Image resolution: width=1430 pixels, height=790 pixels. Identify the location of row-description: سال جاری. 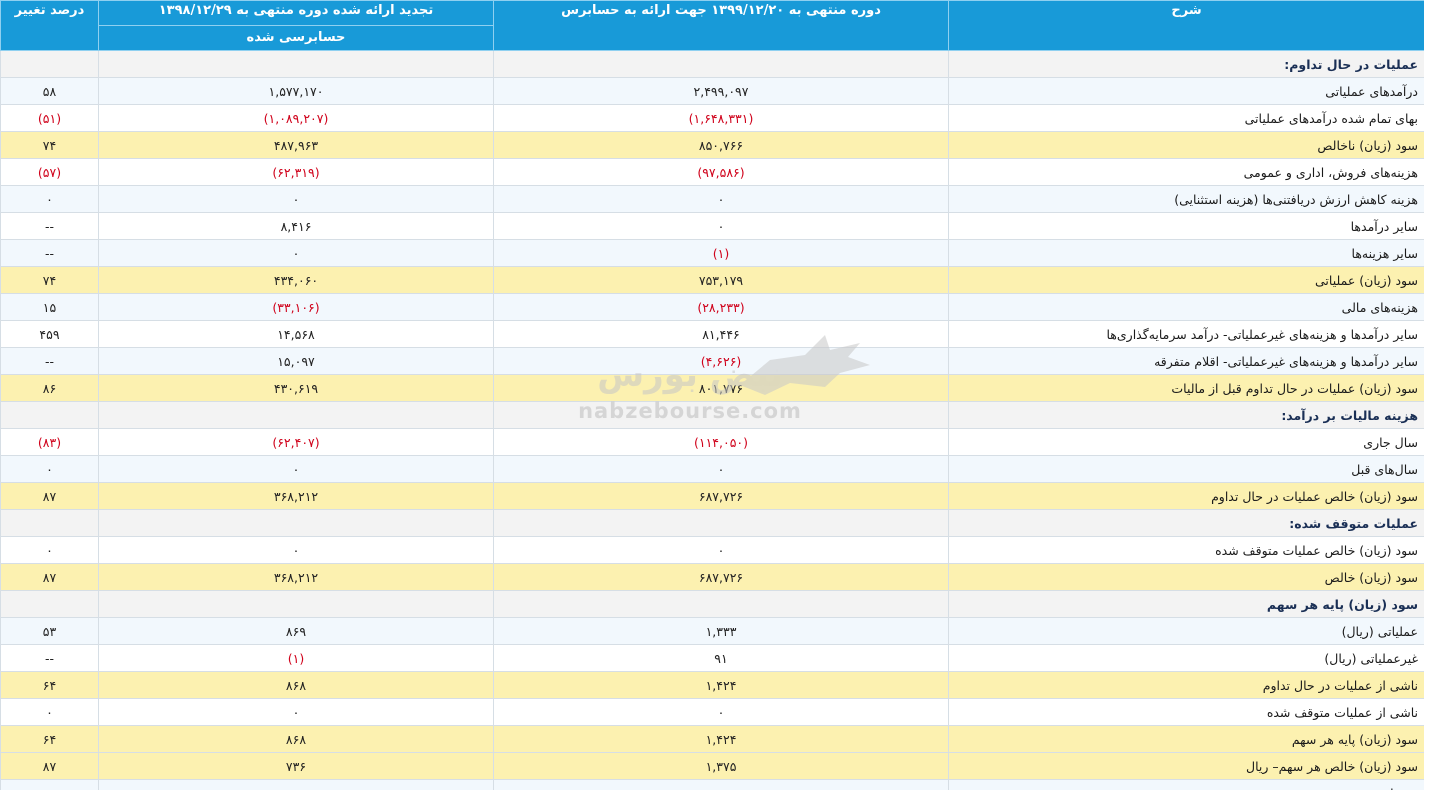
(1186, 442).